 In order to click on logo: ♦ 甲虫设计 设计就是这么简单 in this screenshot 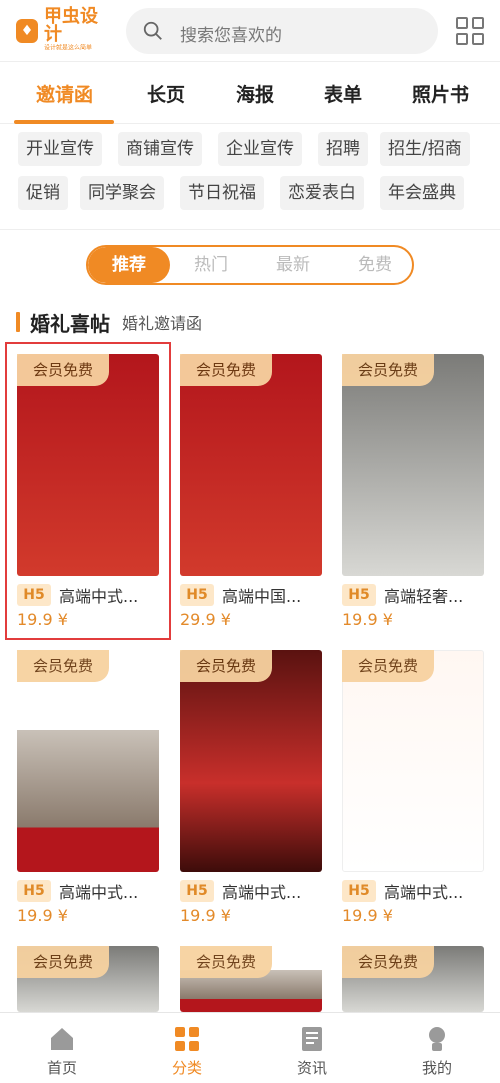, I will do `click(63, 29)`.